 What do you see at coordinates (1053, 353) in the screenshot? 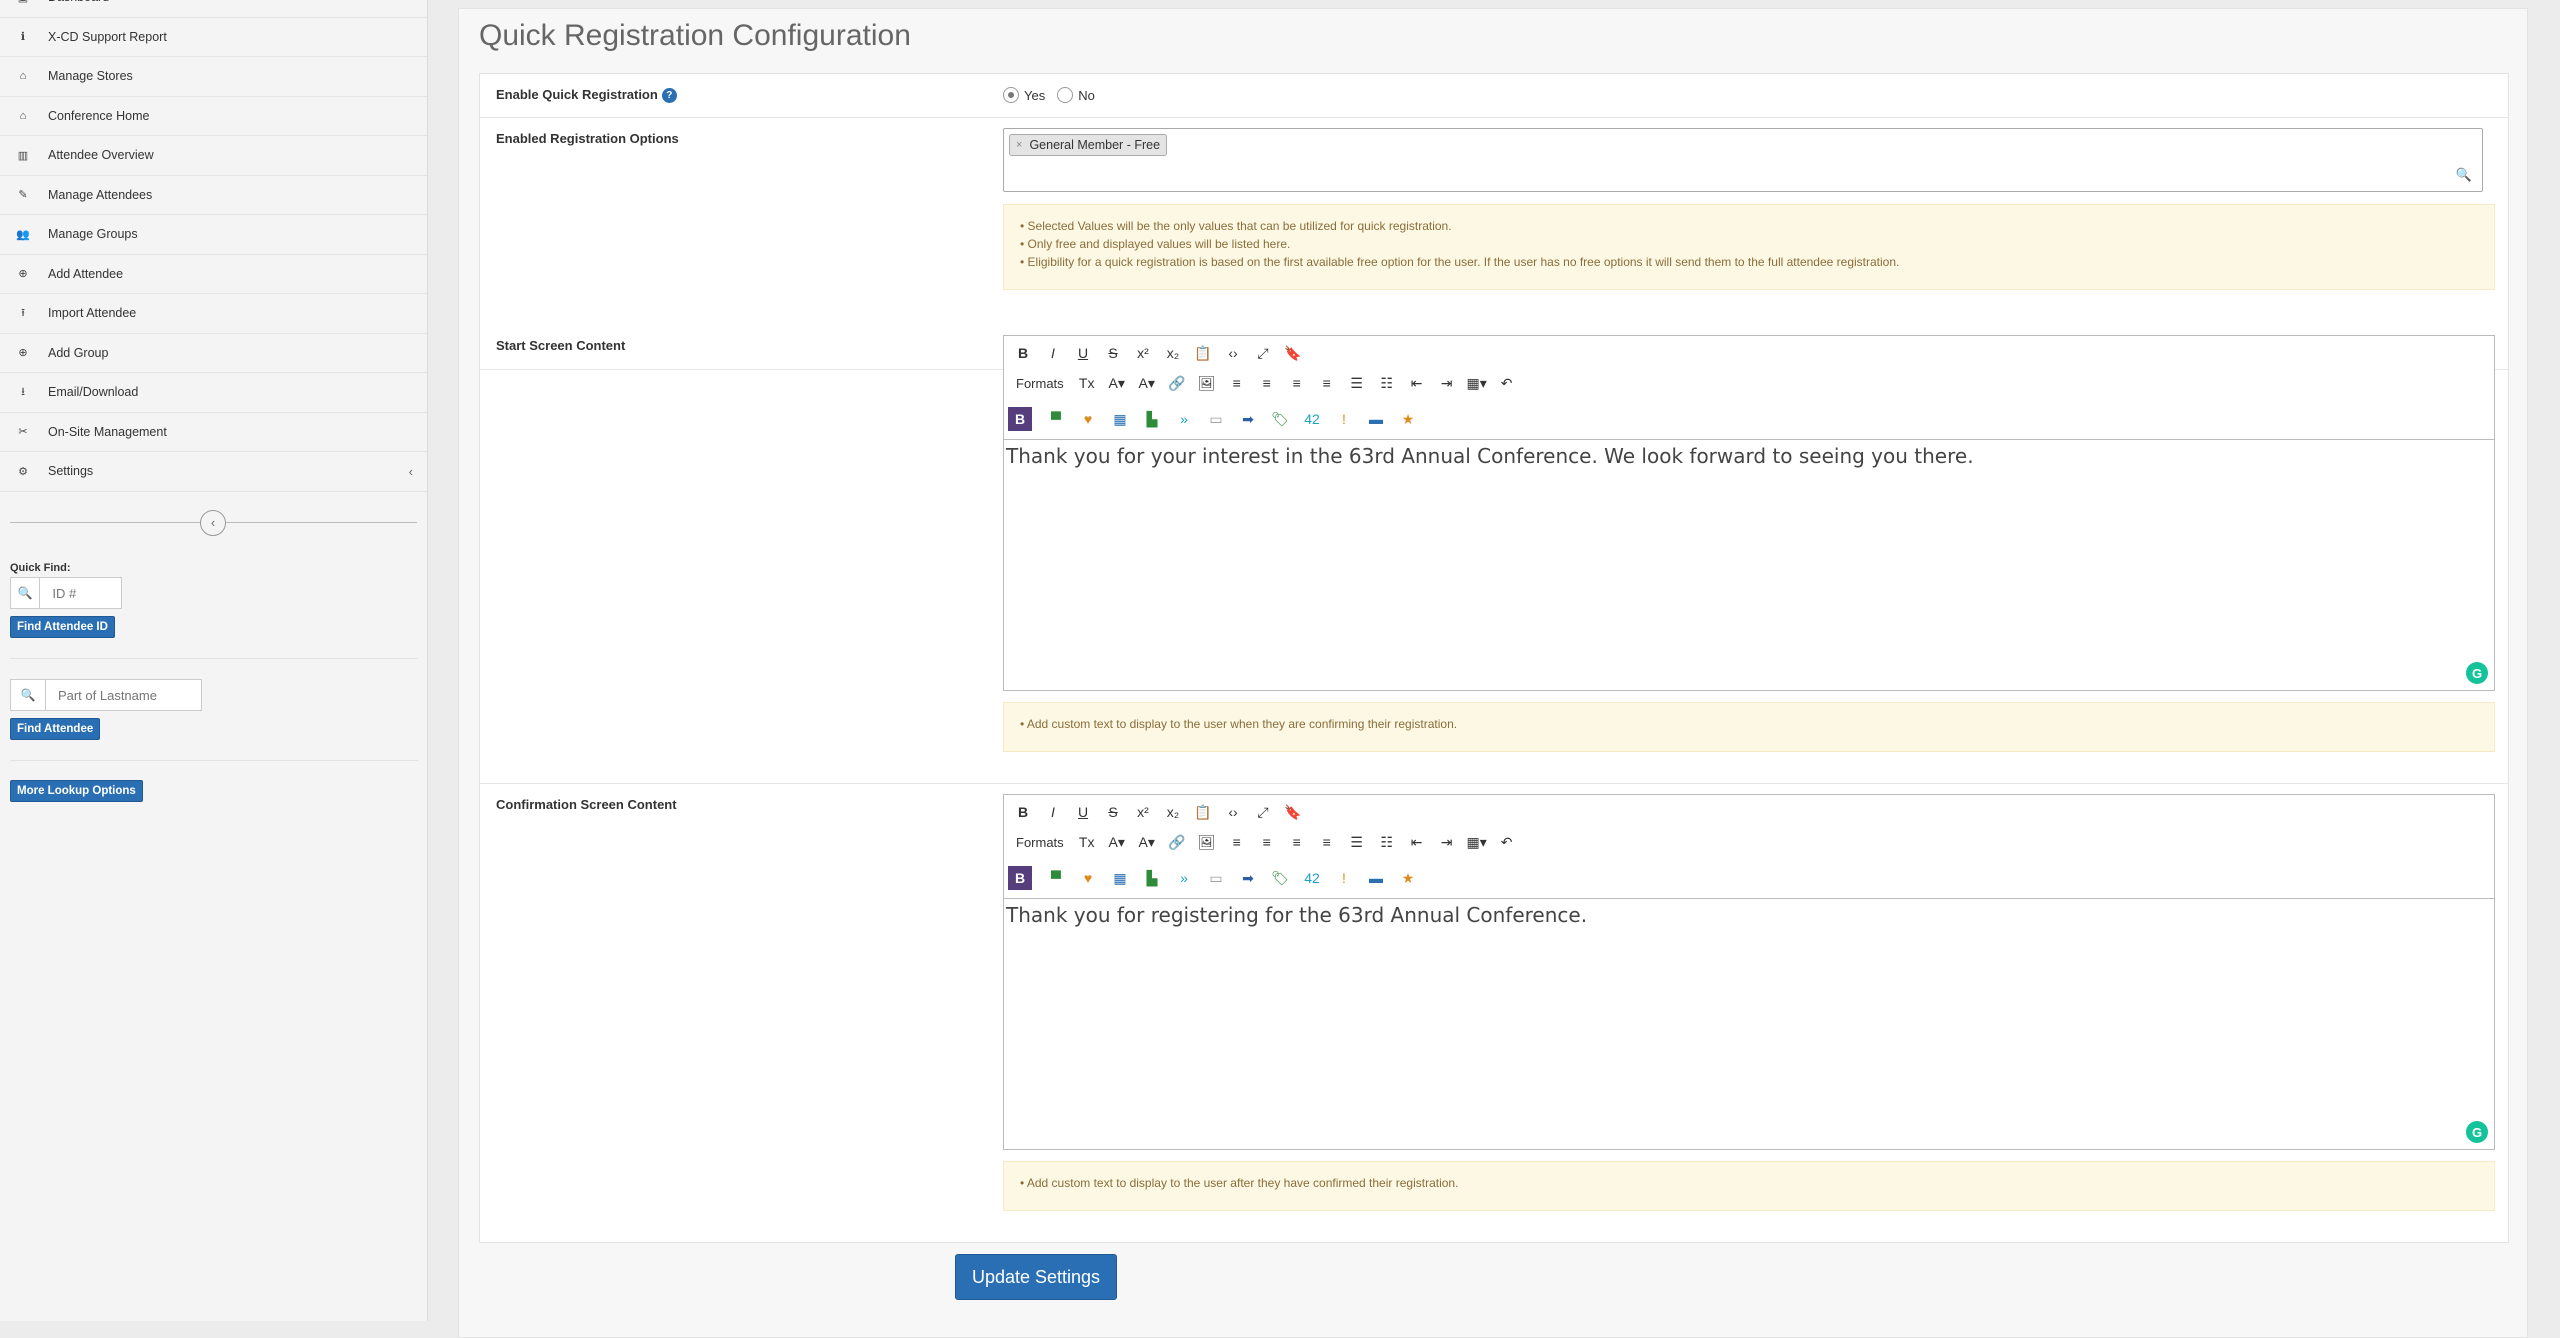
I see `italic-icon: I` at bounding box center [1053, 353].